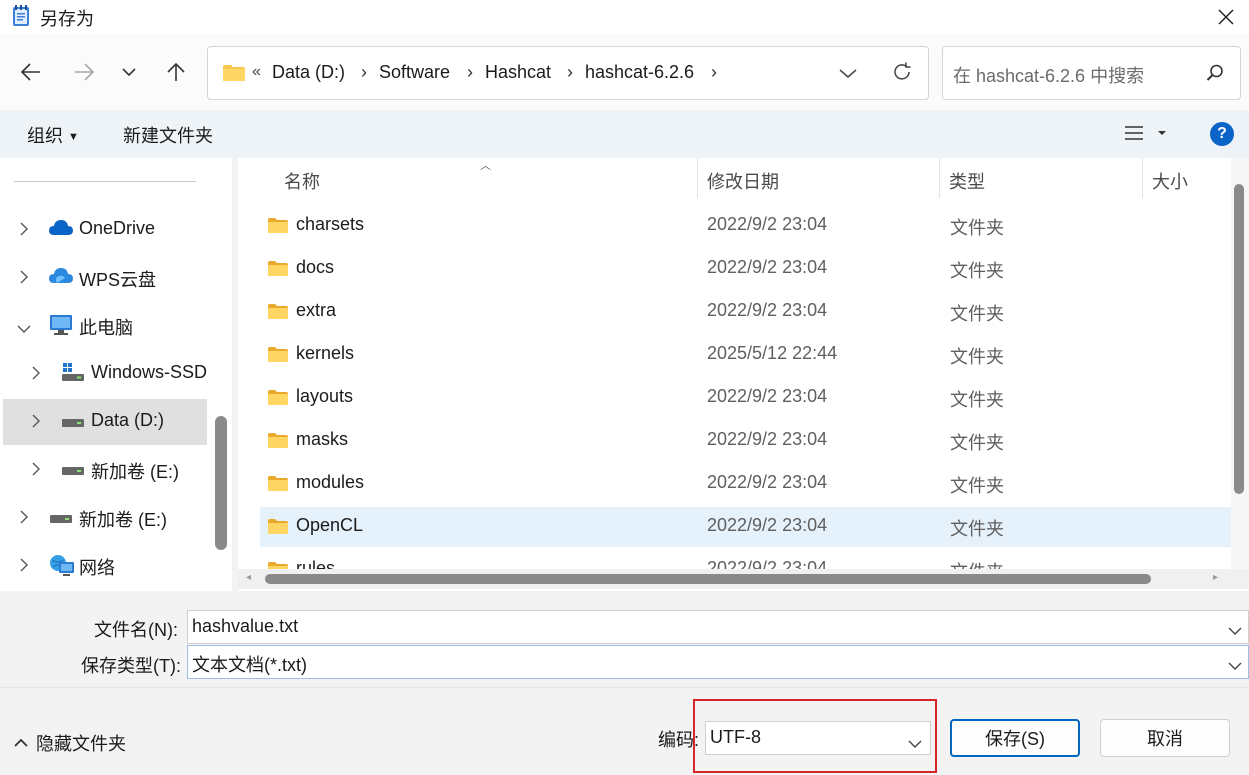 The image size is (1249, 775). I want to click on sidebar-item-wps-cloud: WPS云盘, so click(103, 278).